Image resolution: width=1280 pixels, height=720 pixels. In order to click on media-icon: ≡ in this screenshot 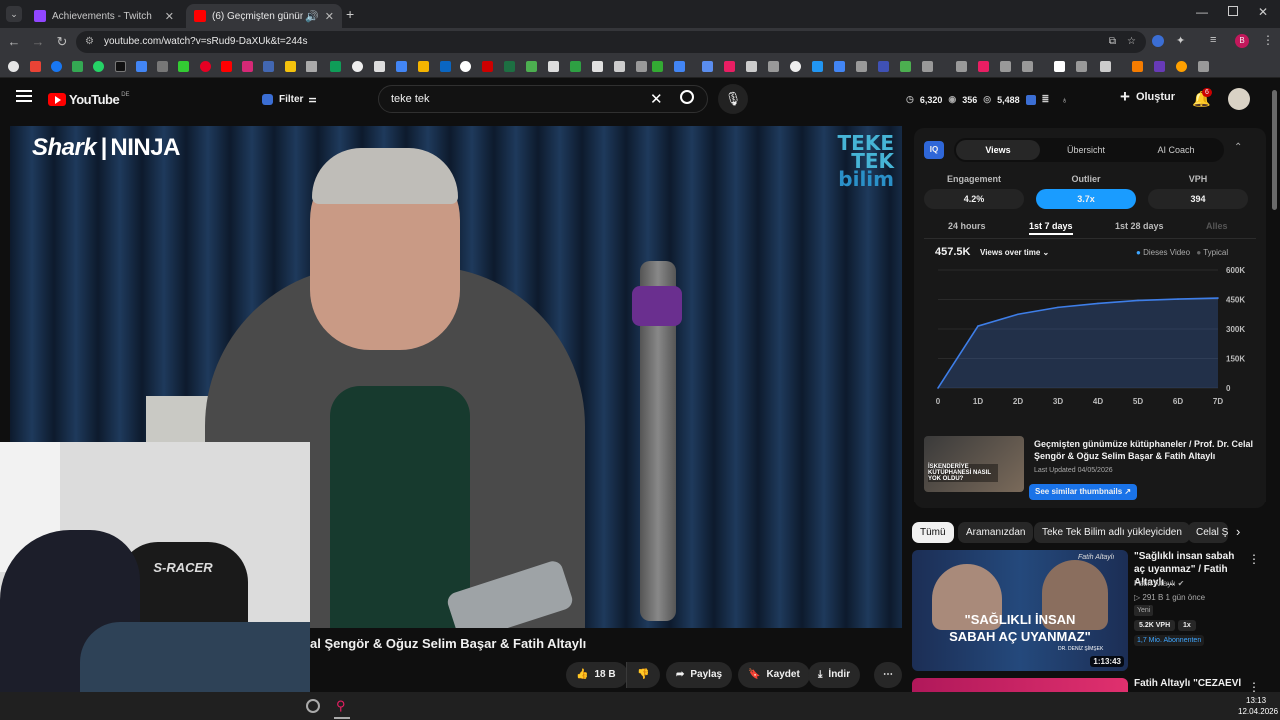, I will do `click(1213, 40)`.